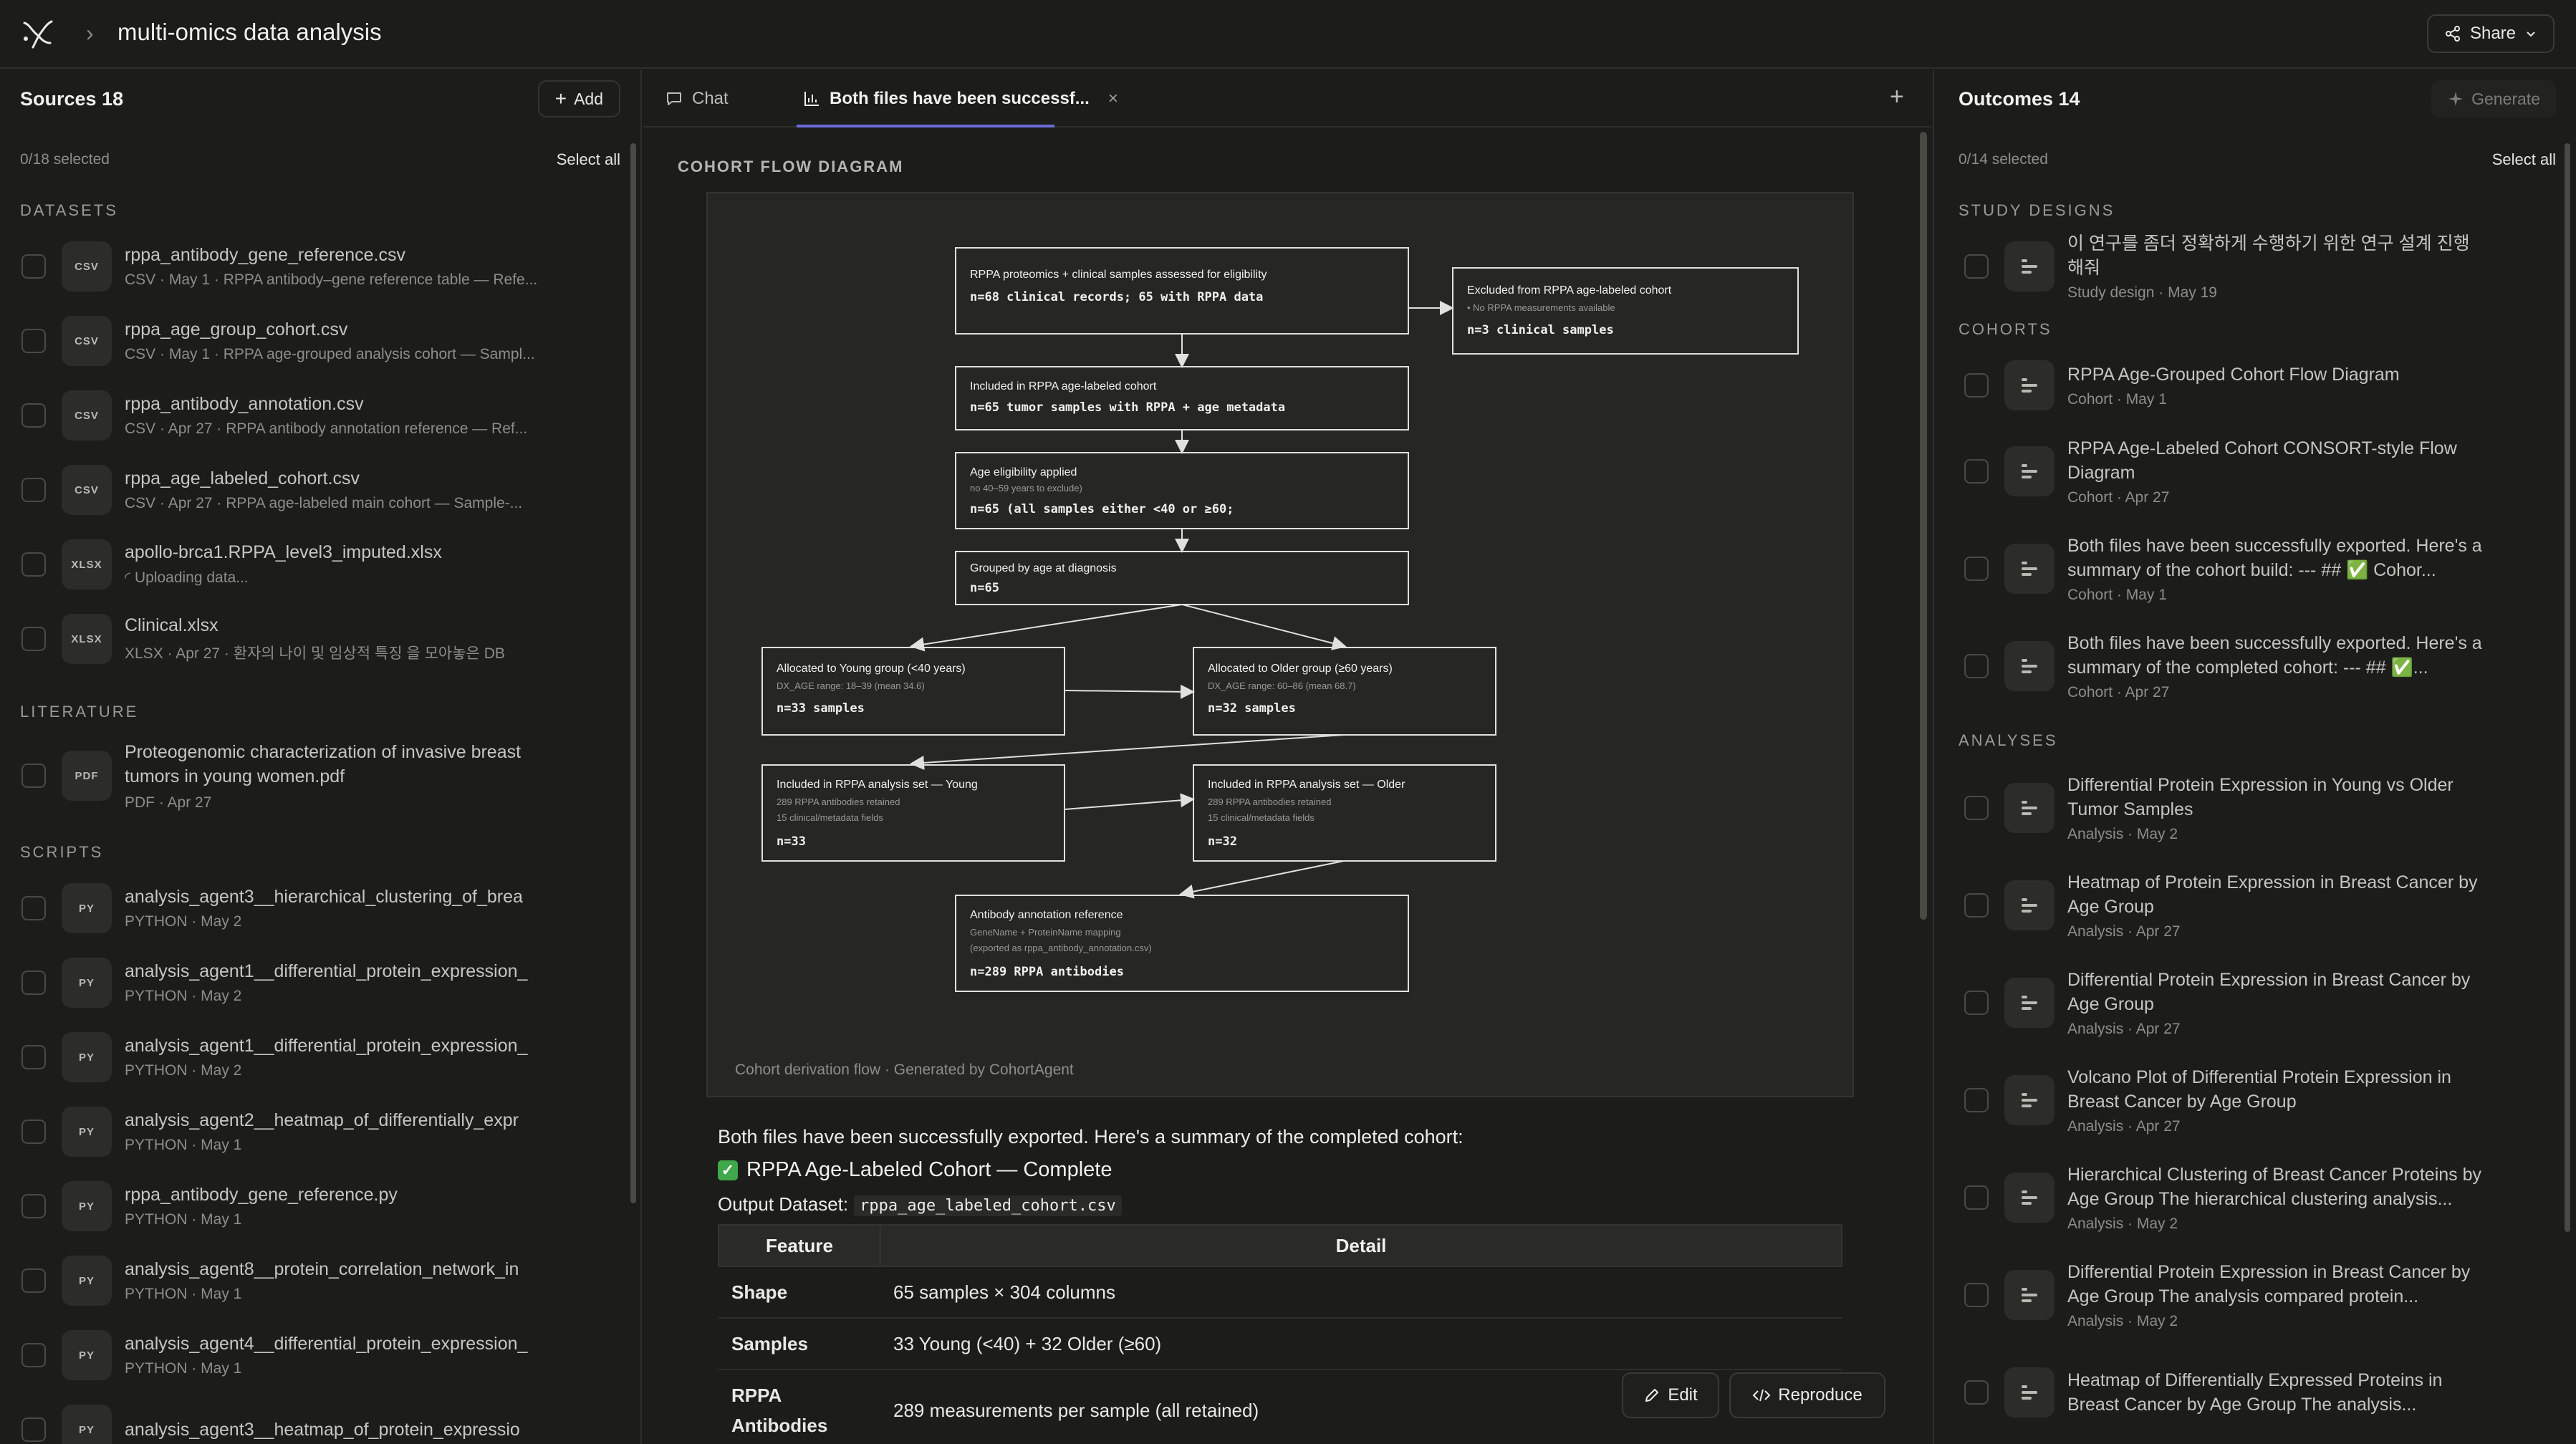 Image resolution: width=2576 pixels, height=1444 pixels. I want to click on flow-text-b2-title: Included in RPPA age-labeled cohort, so click(1063, 386).